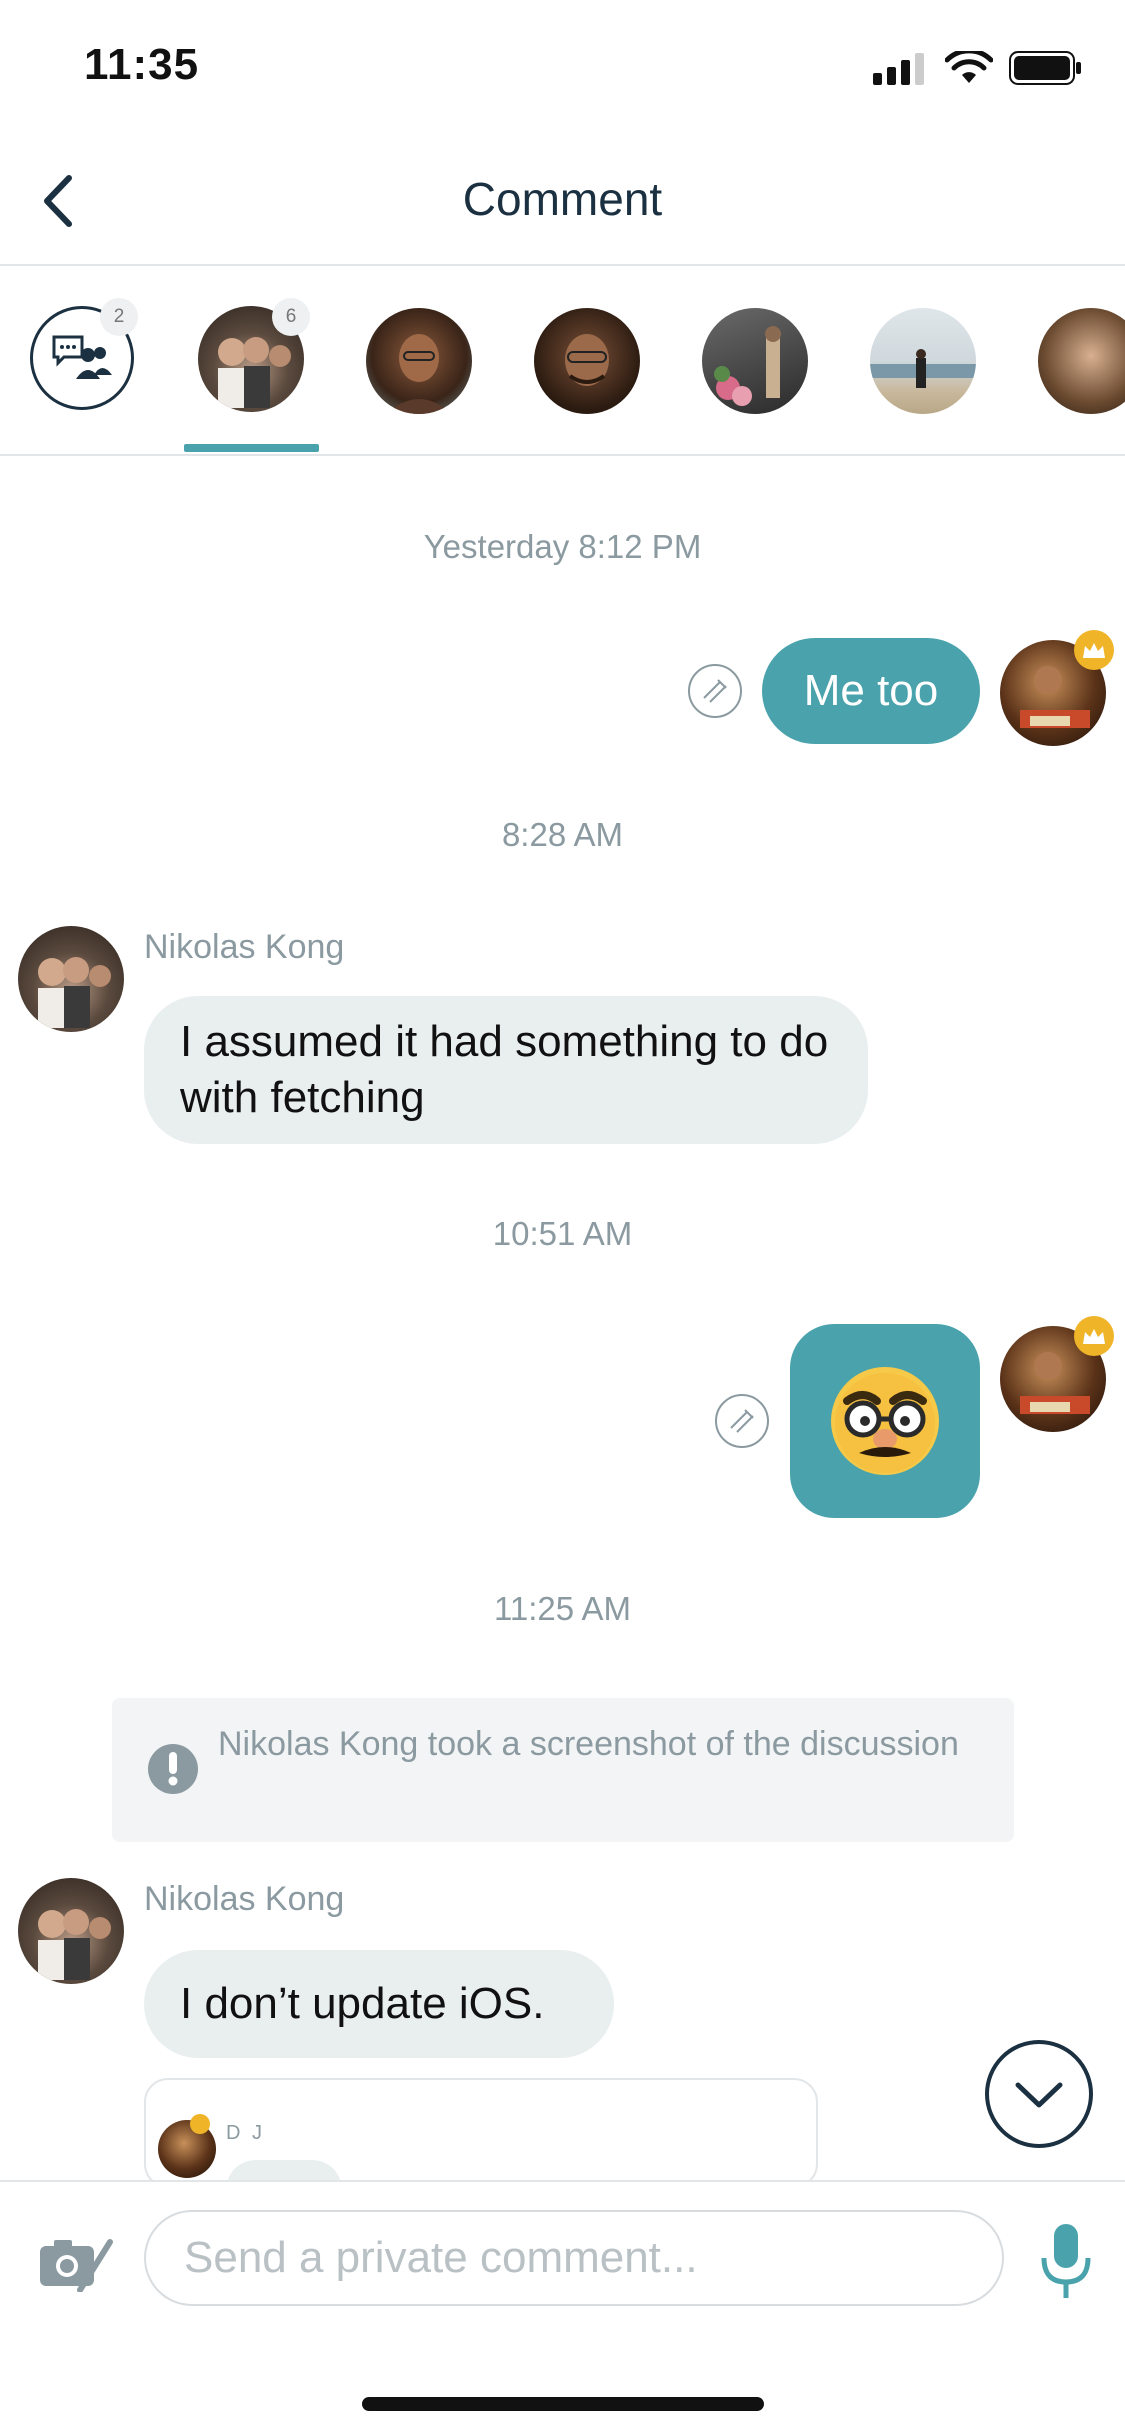 The height and width of the screenshot is (2436, 1125). What do you see at coordinates (562, 1233) in the screenshot?
I see `timestamp: 10:51 AM` at bounding box center [562, 1233].